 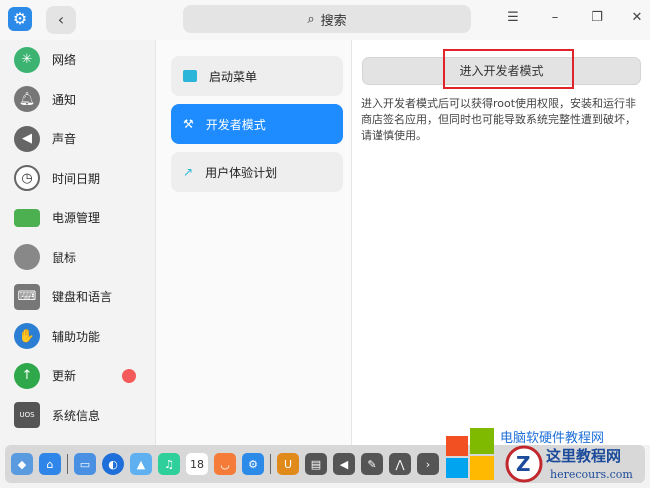 I want to click on home-icon: ⌂, so click(x=50, y=464).